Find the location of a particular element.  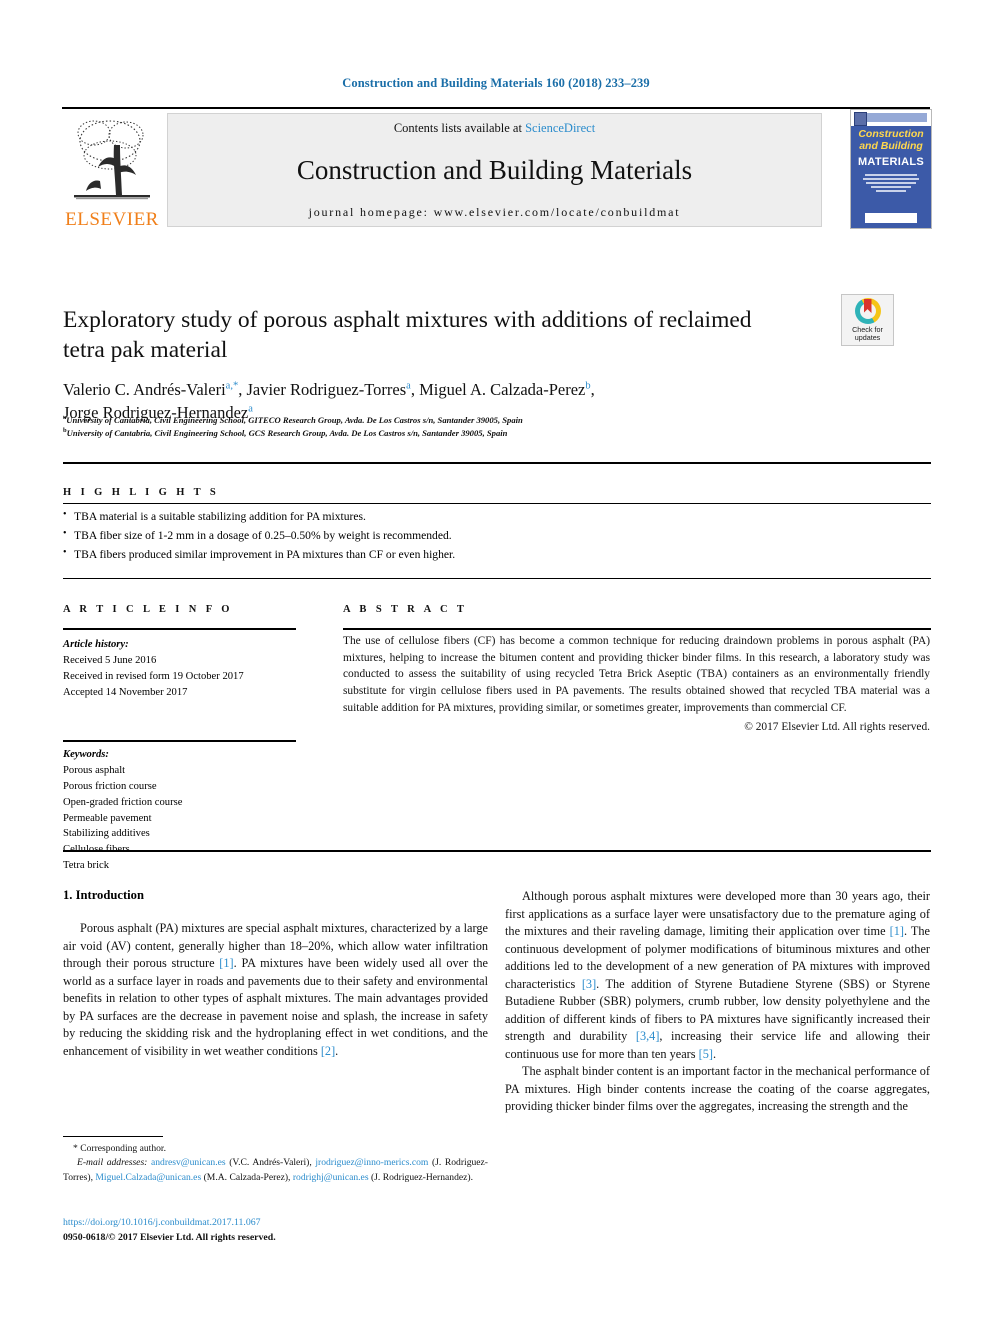

keyword-item: Porous asphalt is located at coordinates (94, 770).